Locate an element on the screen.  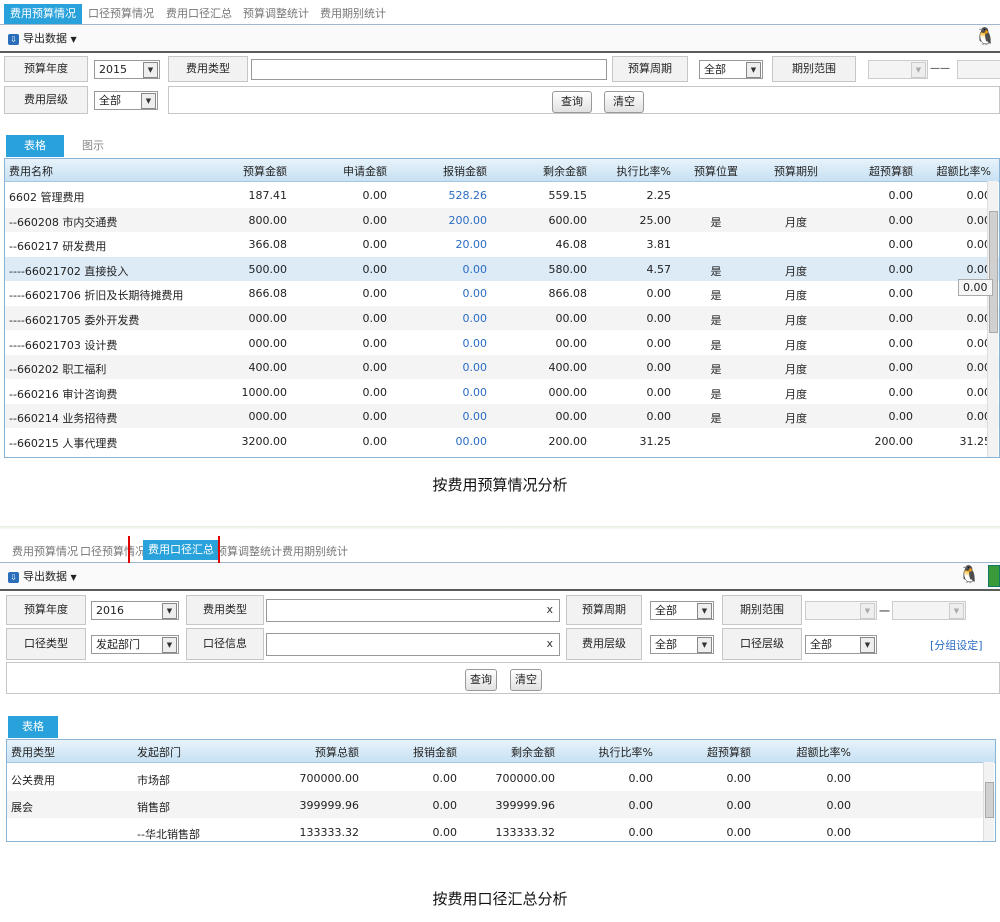
expense-type-input: x is located at coordinates (413, 610).